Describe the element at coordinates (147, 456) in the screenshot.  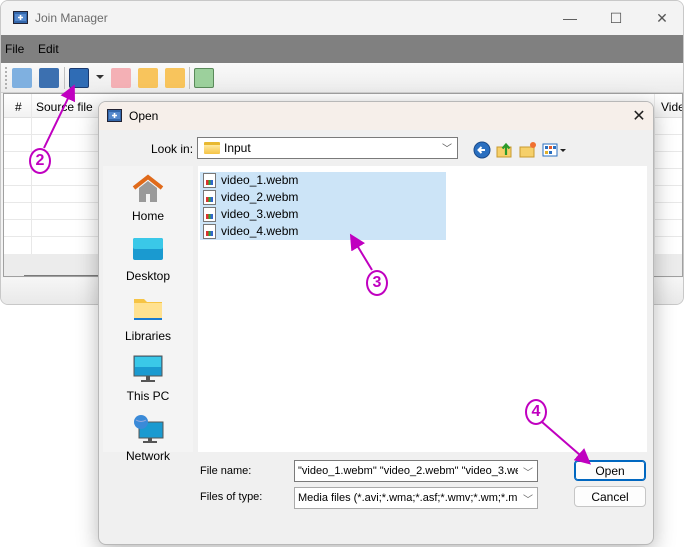
I see `place-label: Network` at that location.